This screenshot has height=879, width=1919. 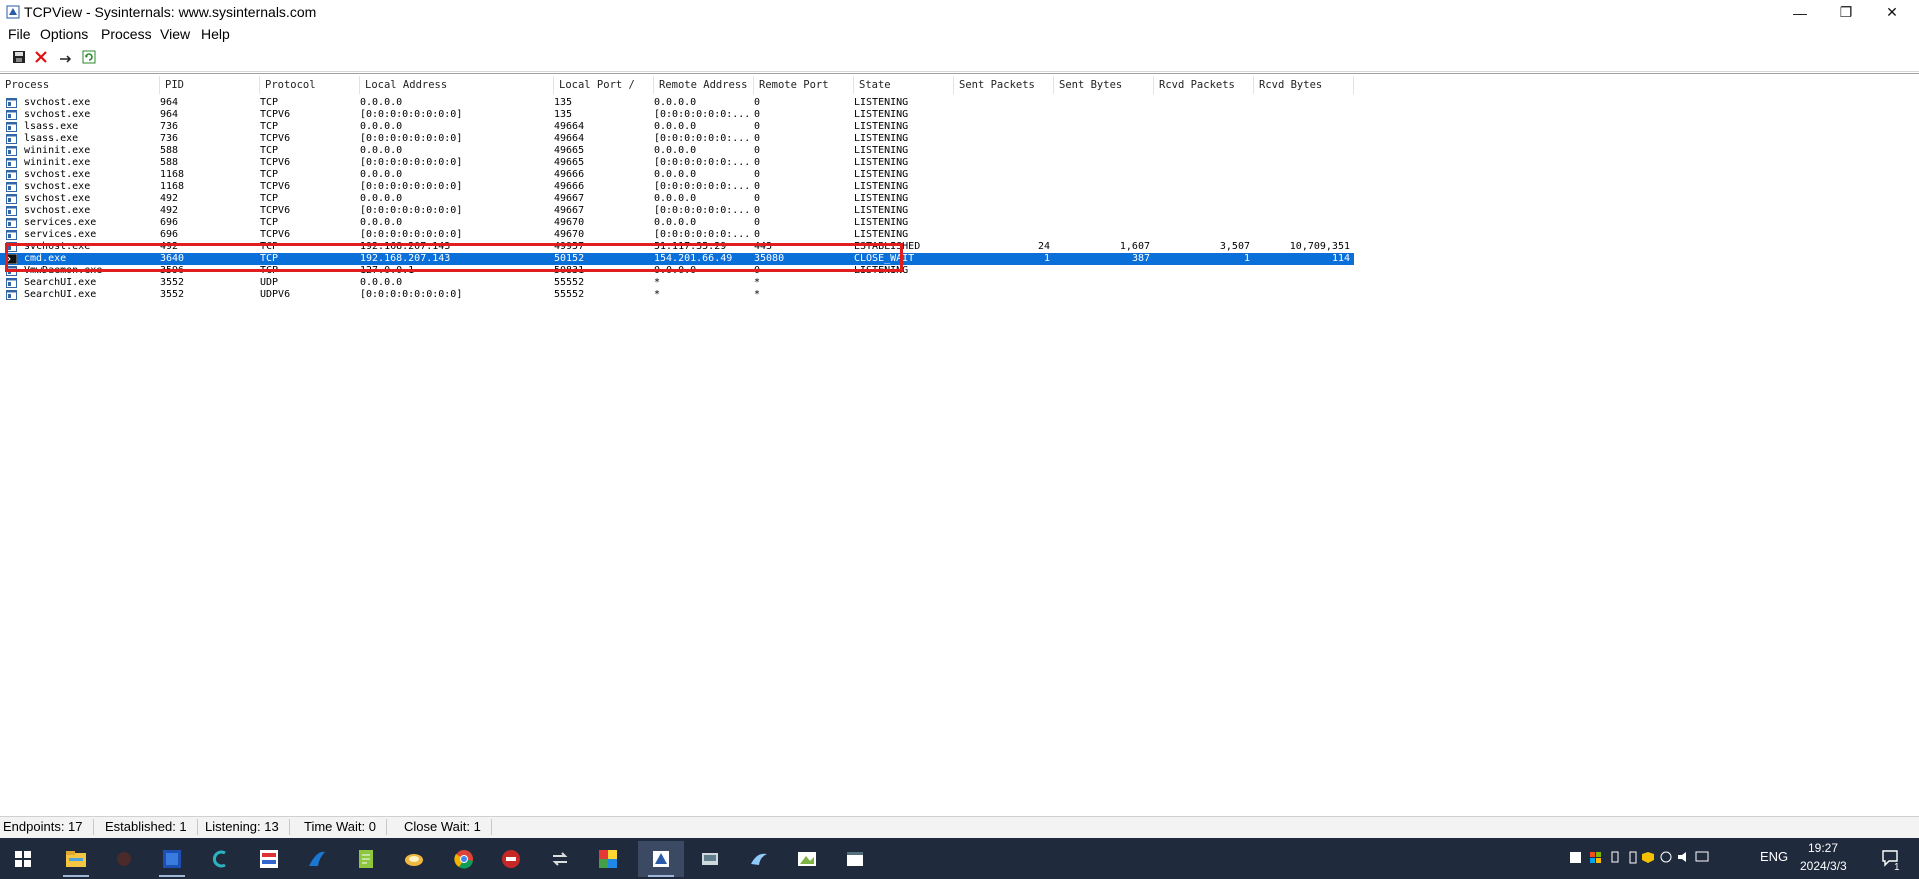 I want to click on c-app-icon, so click(x=220, y=859).